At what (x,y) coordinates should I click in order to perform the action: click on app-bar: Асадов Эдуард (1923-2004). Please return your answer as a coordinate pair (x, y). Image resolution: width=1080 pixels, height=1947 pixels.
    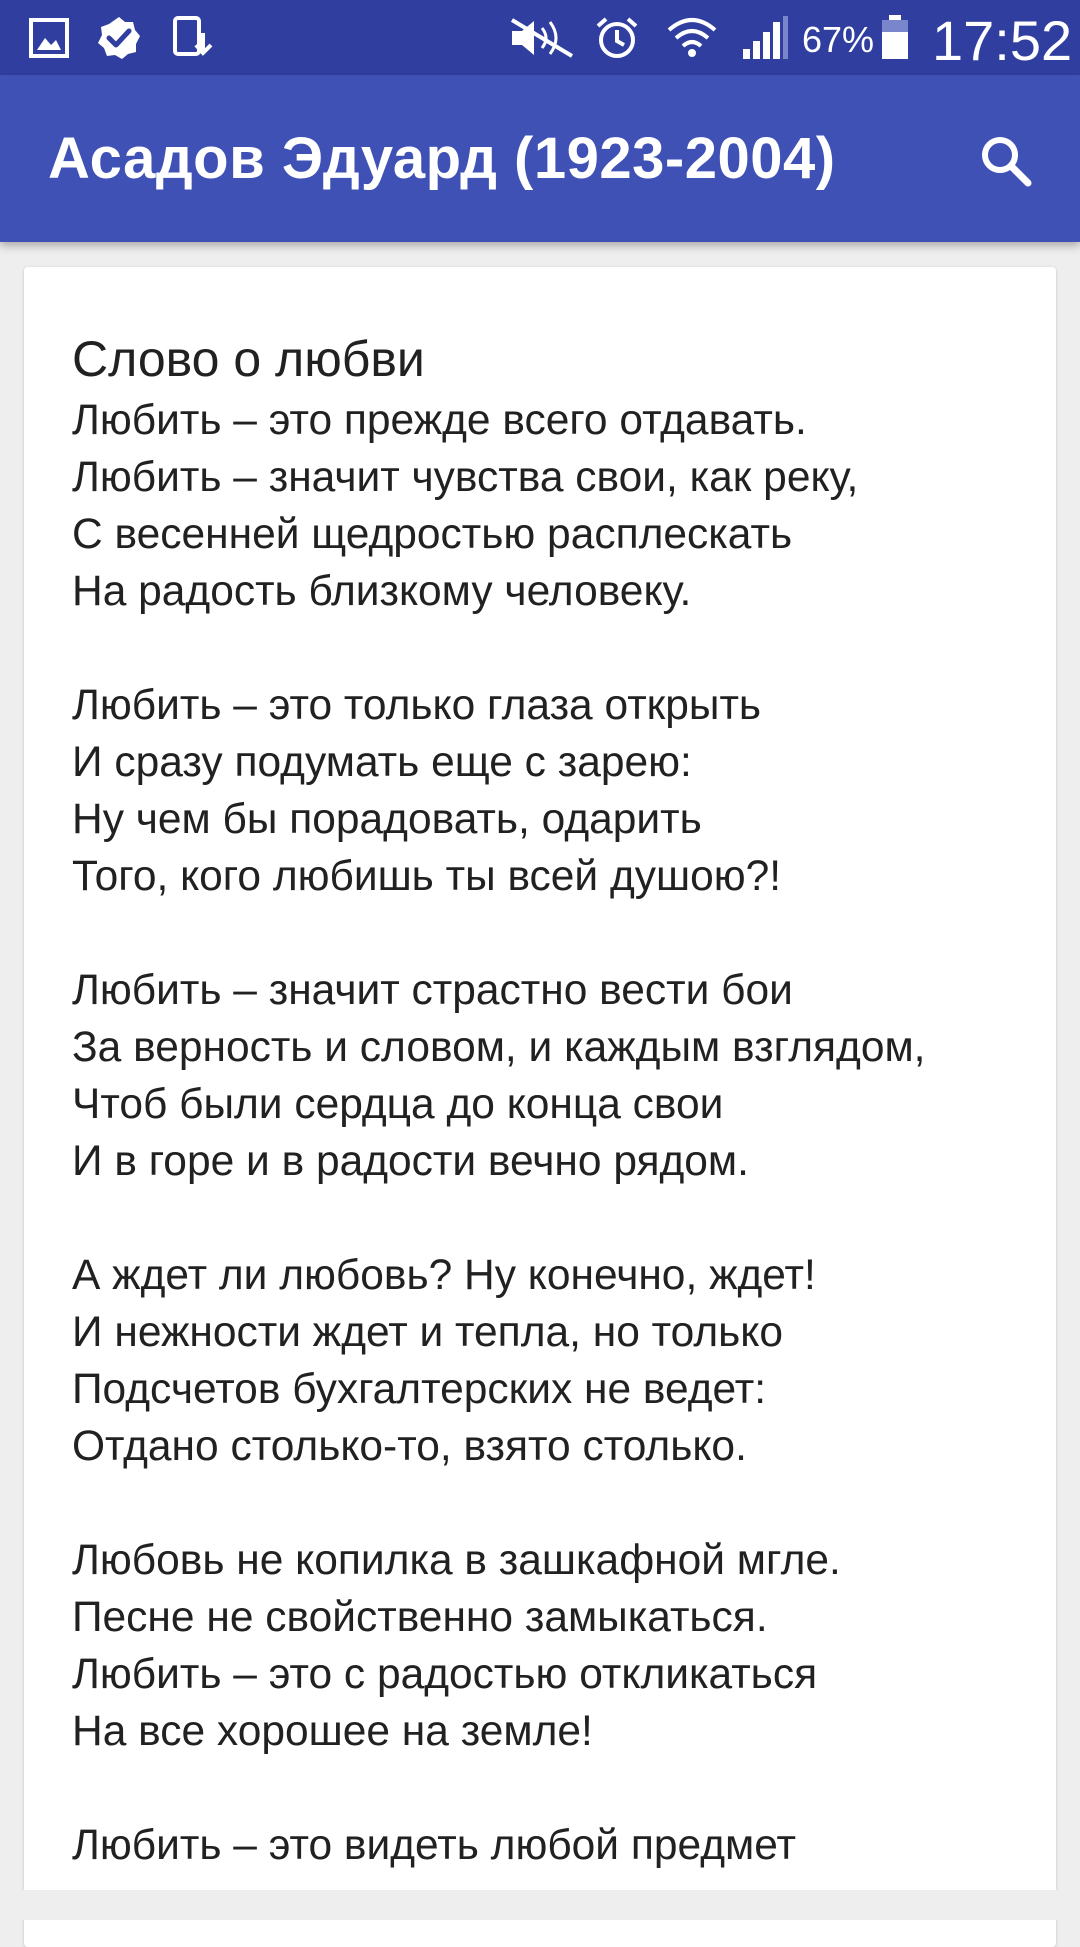
    Looking at the image, I should click on (540, 158).